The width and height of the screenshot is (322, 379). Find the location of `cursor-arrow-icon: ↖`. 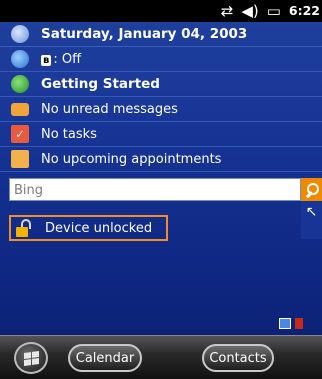

cursor-arrow-icon: ↖ is located at coordinates (311, 212).